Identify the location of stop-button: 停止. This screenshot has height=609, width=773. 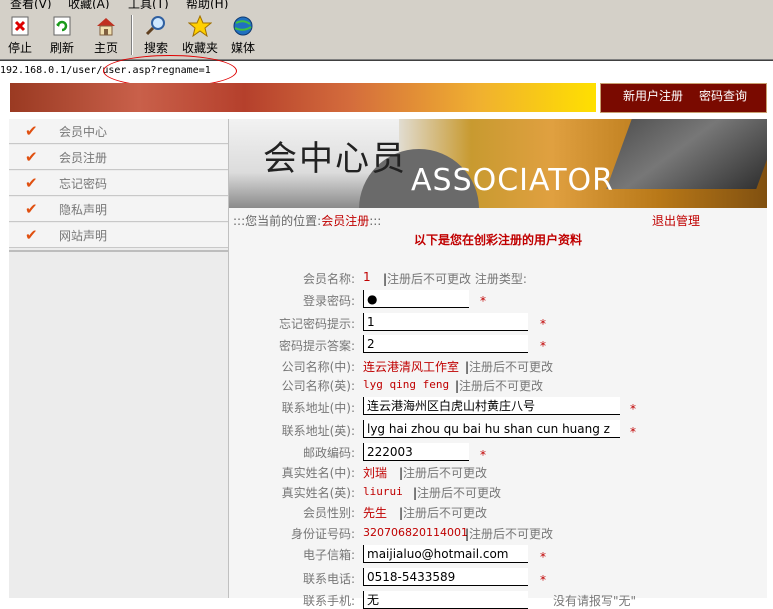
(20, 33).